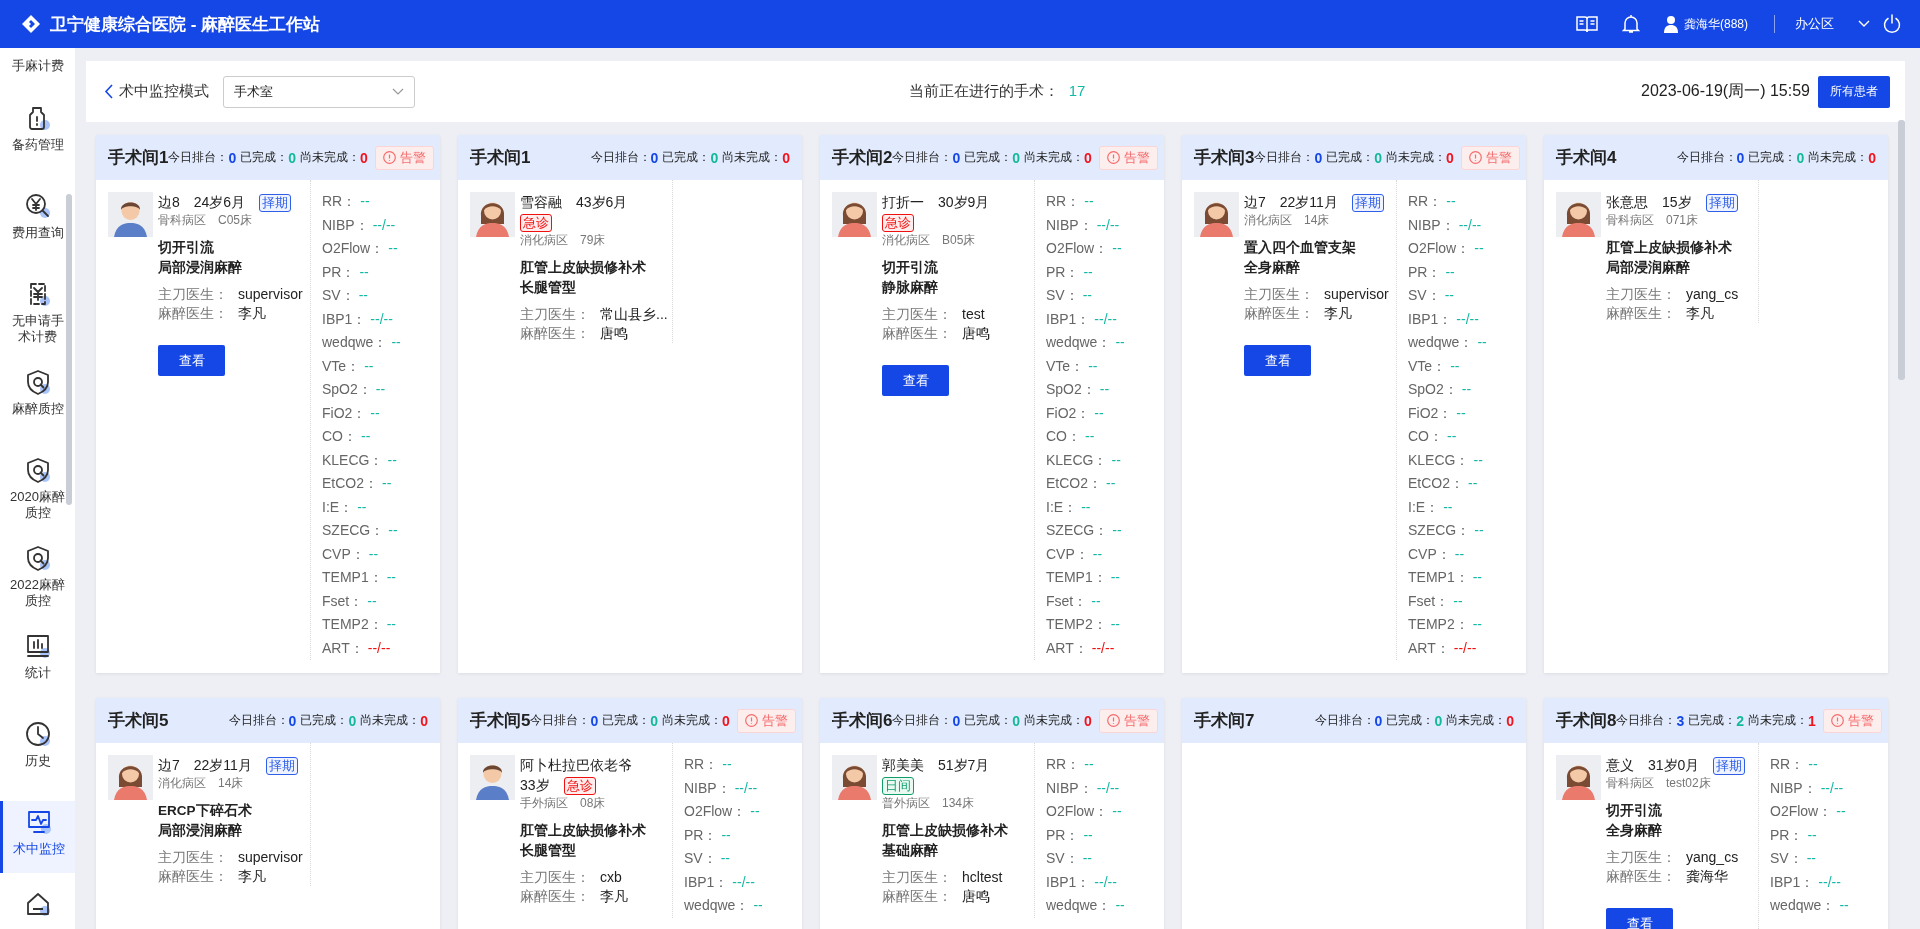  Describe the element at coordinates (1854, 91) in the screenshot. I see `all-patients-button: 所有患者` at that location.